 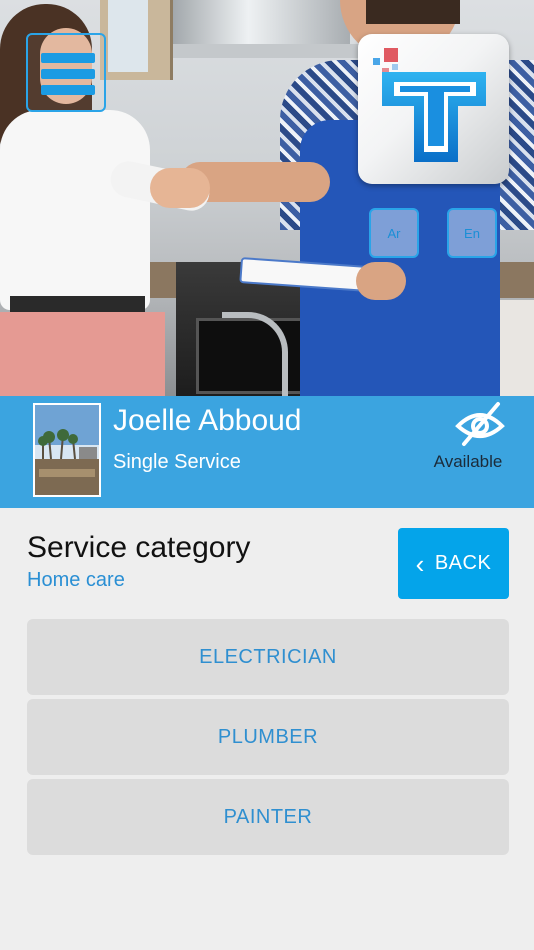 I want to click on page-title: Service category, so click(x=139, y=547).